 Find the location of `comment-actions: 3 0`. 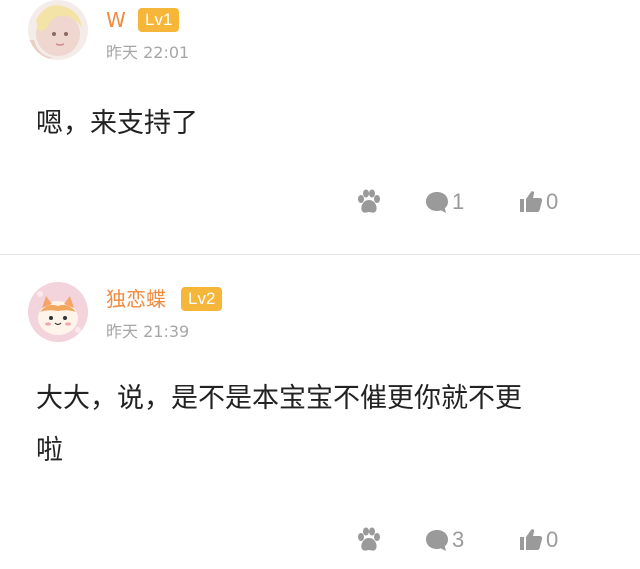

comment-actions: 3 0 is located at coordinates (320, 540).